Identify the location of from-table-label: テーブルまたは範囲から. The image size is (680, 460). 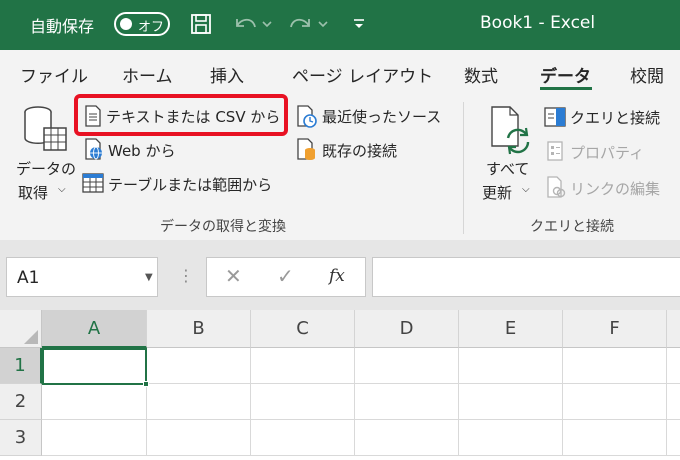
(190, 185).